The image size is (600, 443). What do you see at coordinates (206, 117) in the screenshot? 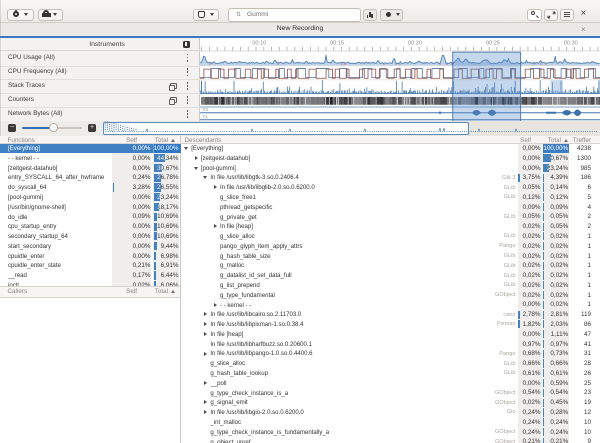
I see `svg-text: TX` at bounding box center [206, 117].